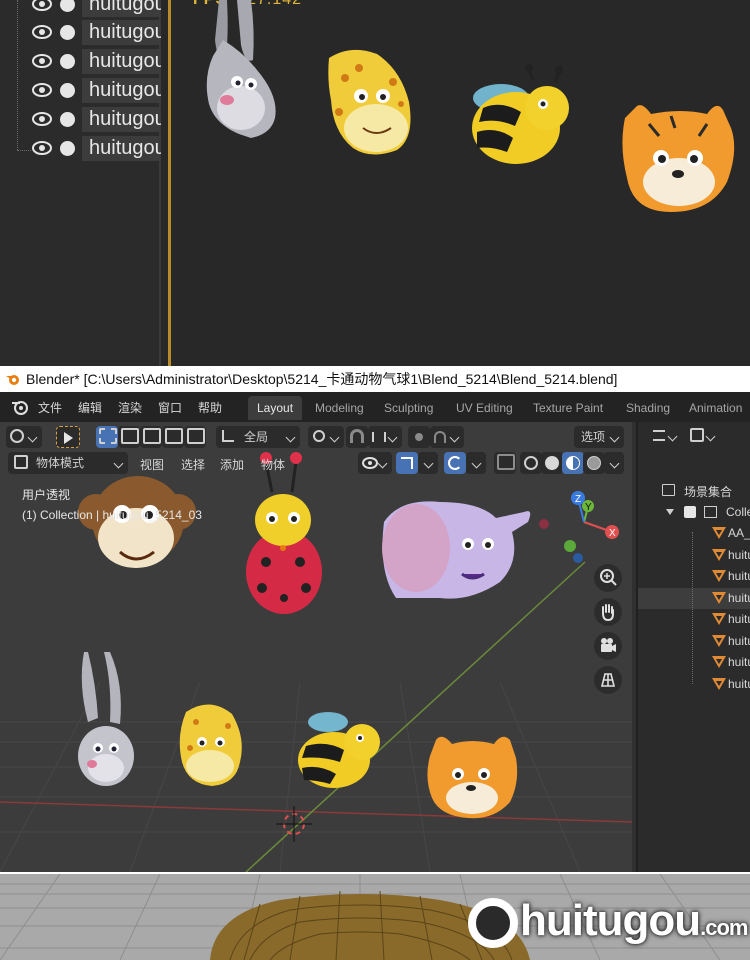 The height and width of the screenshot is (960, 750). I want to click on blender-menu-icon, so click(20, 407).